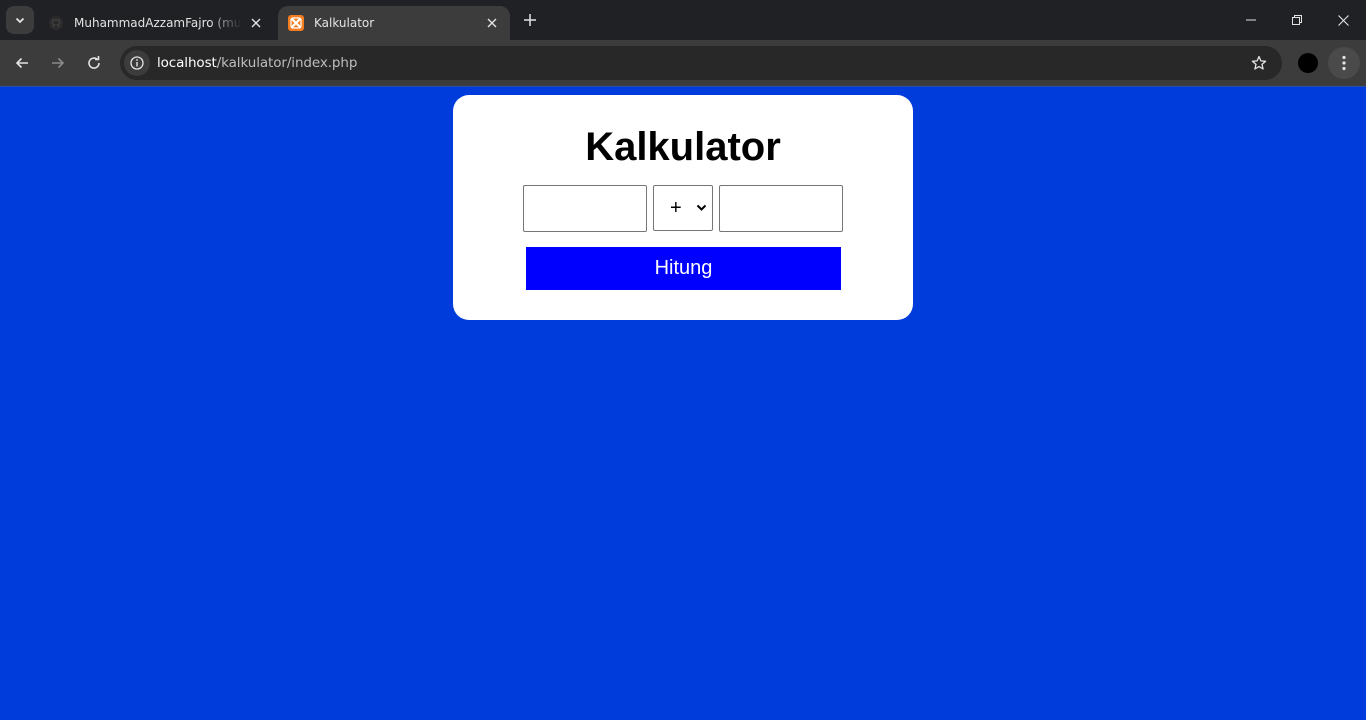  I want to click on tab-title: MuhammadAzzamFajro (muhammadazzamfajro), so click(158, 23).